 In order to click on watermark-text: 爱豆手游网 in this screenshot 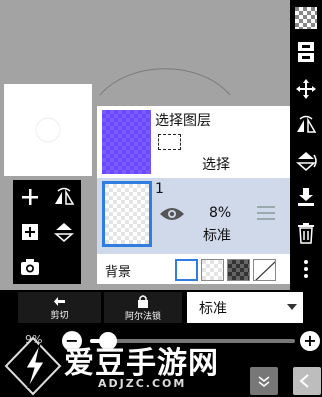, I will do `click(141, 363)`.